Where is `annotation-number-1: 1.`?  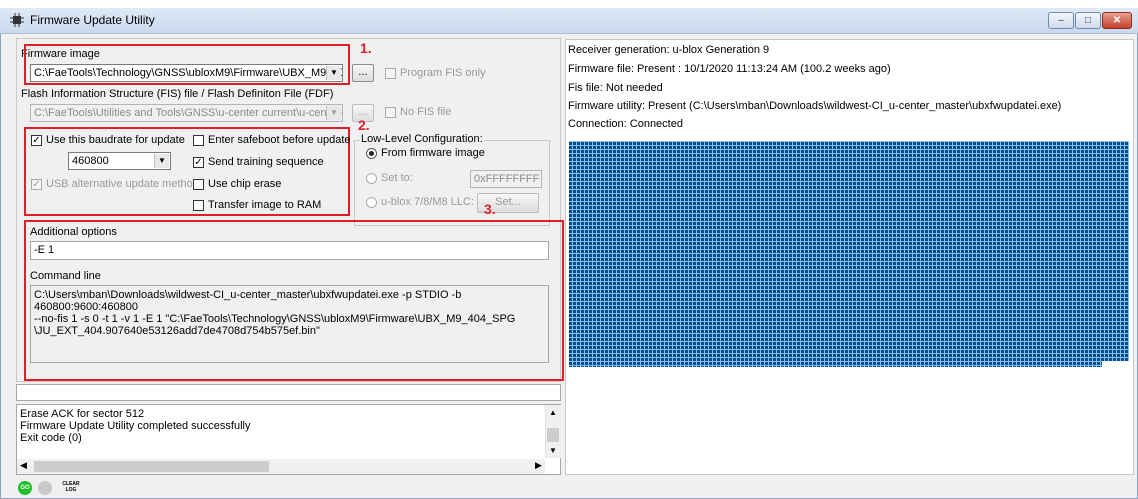 annotation-number-1: 1. is located at coordinates (366, 48).